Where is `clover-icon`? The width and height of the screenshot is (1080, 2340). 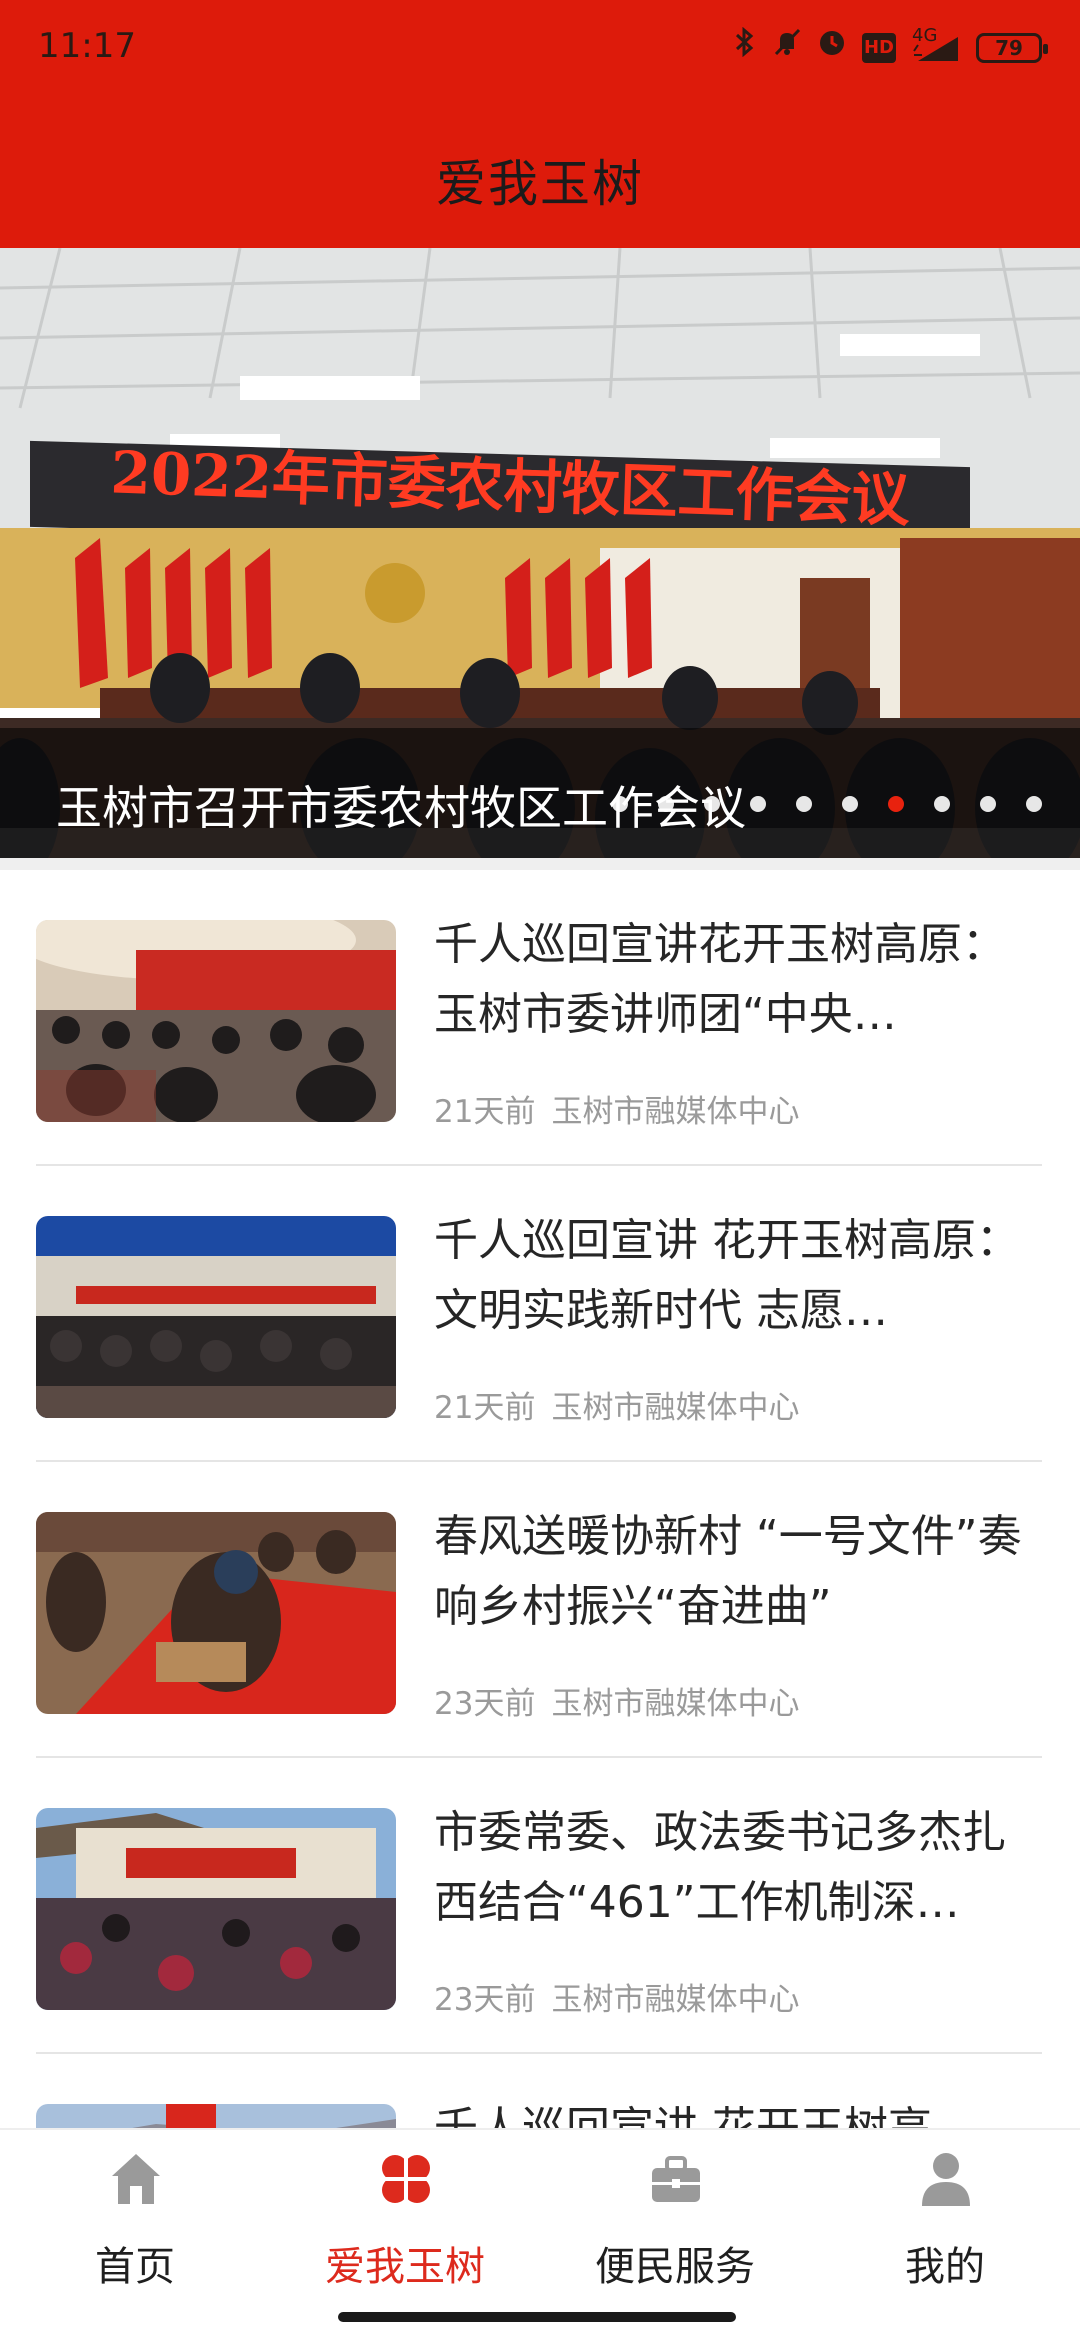
clover-icon is located at coordinates (406, 2179).